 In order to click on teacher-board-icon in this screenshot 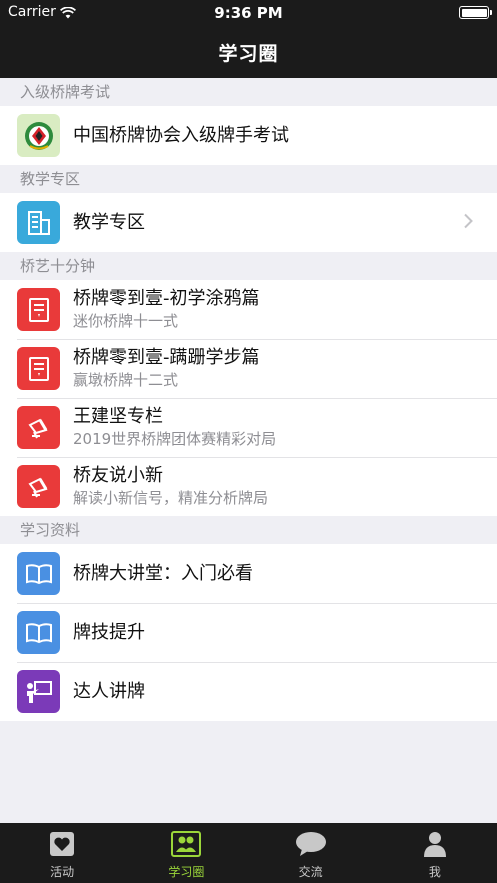, I will do `click(38, 691)`.